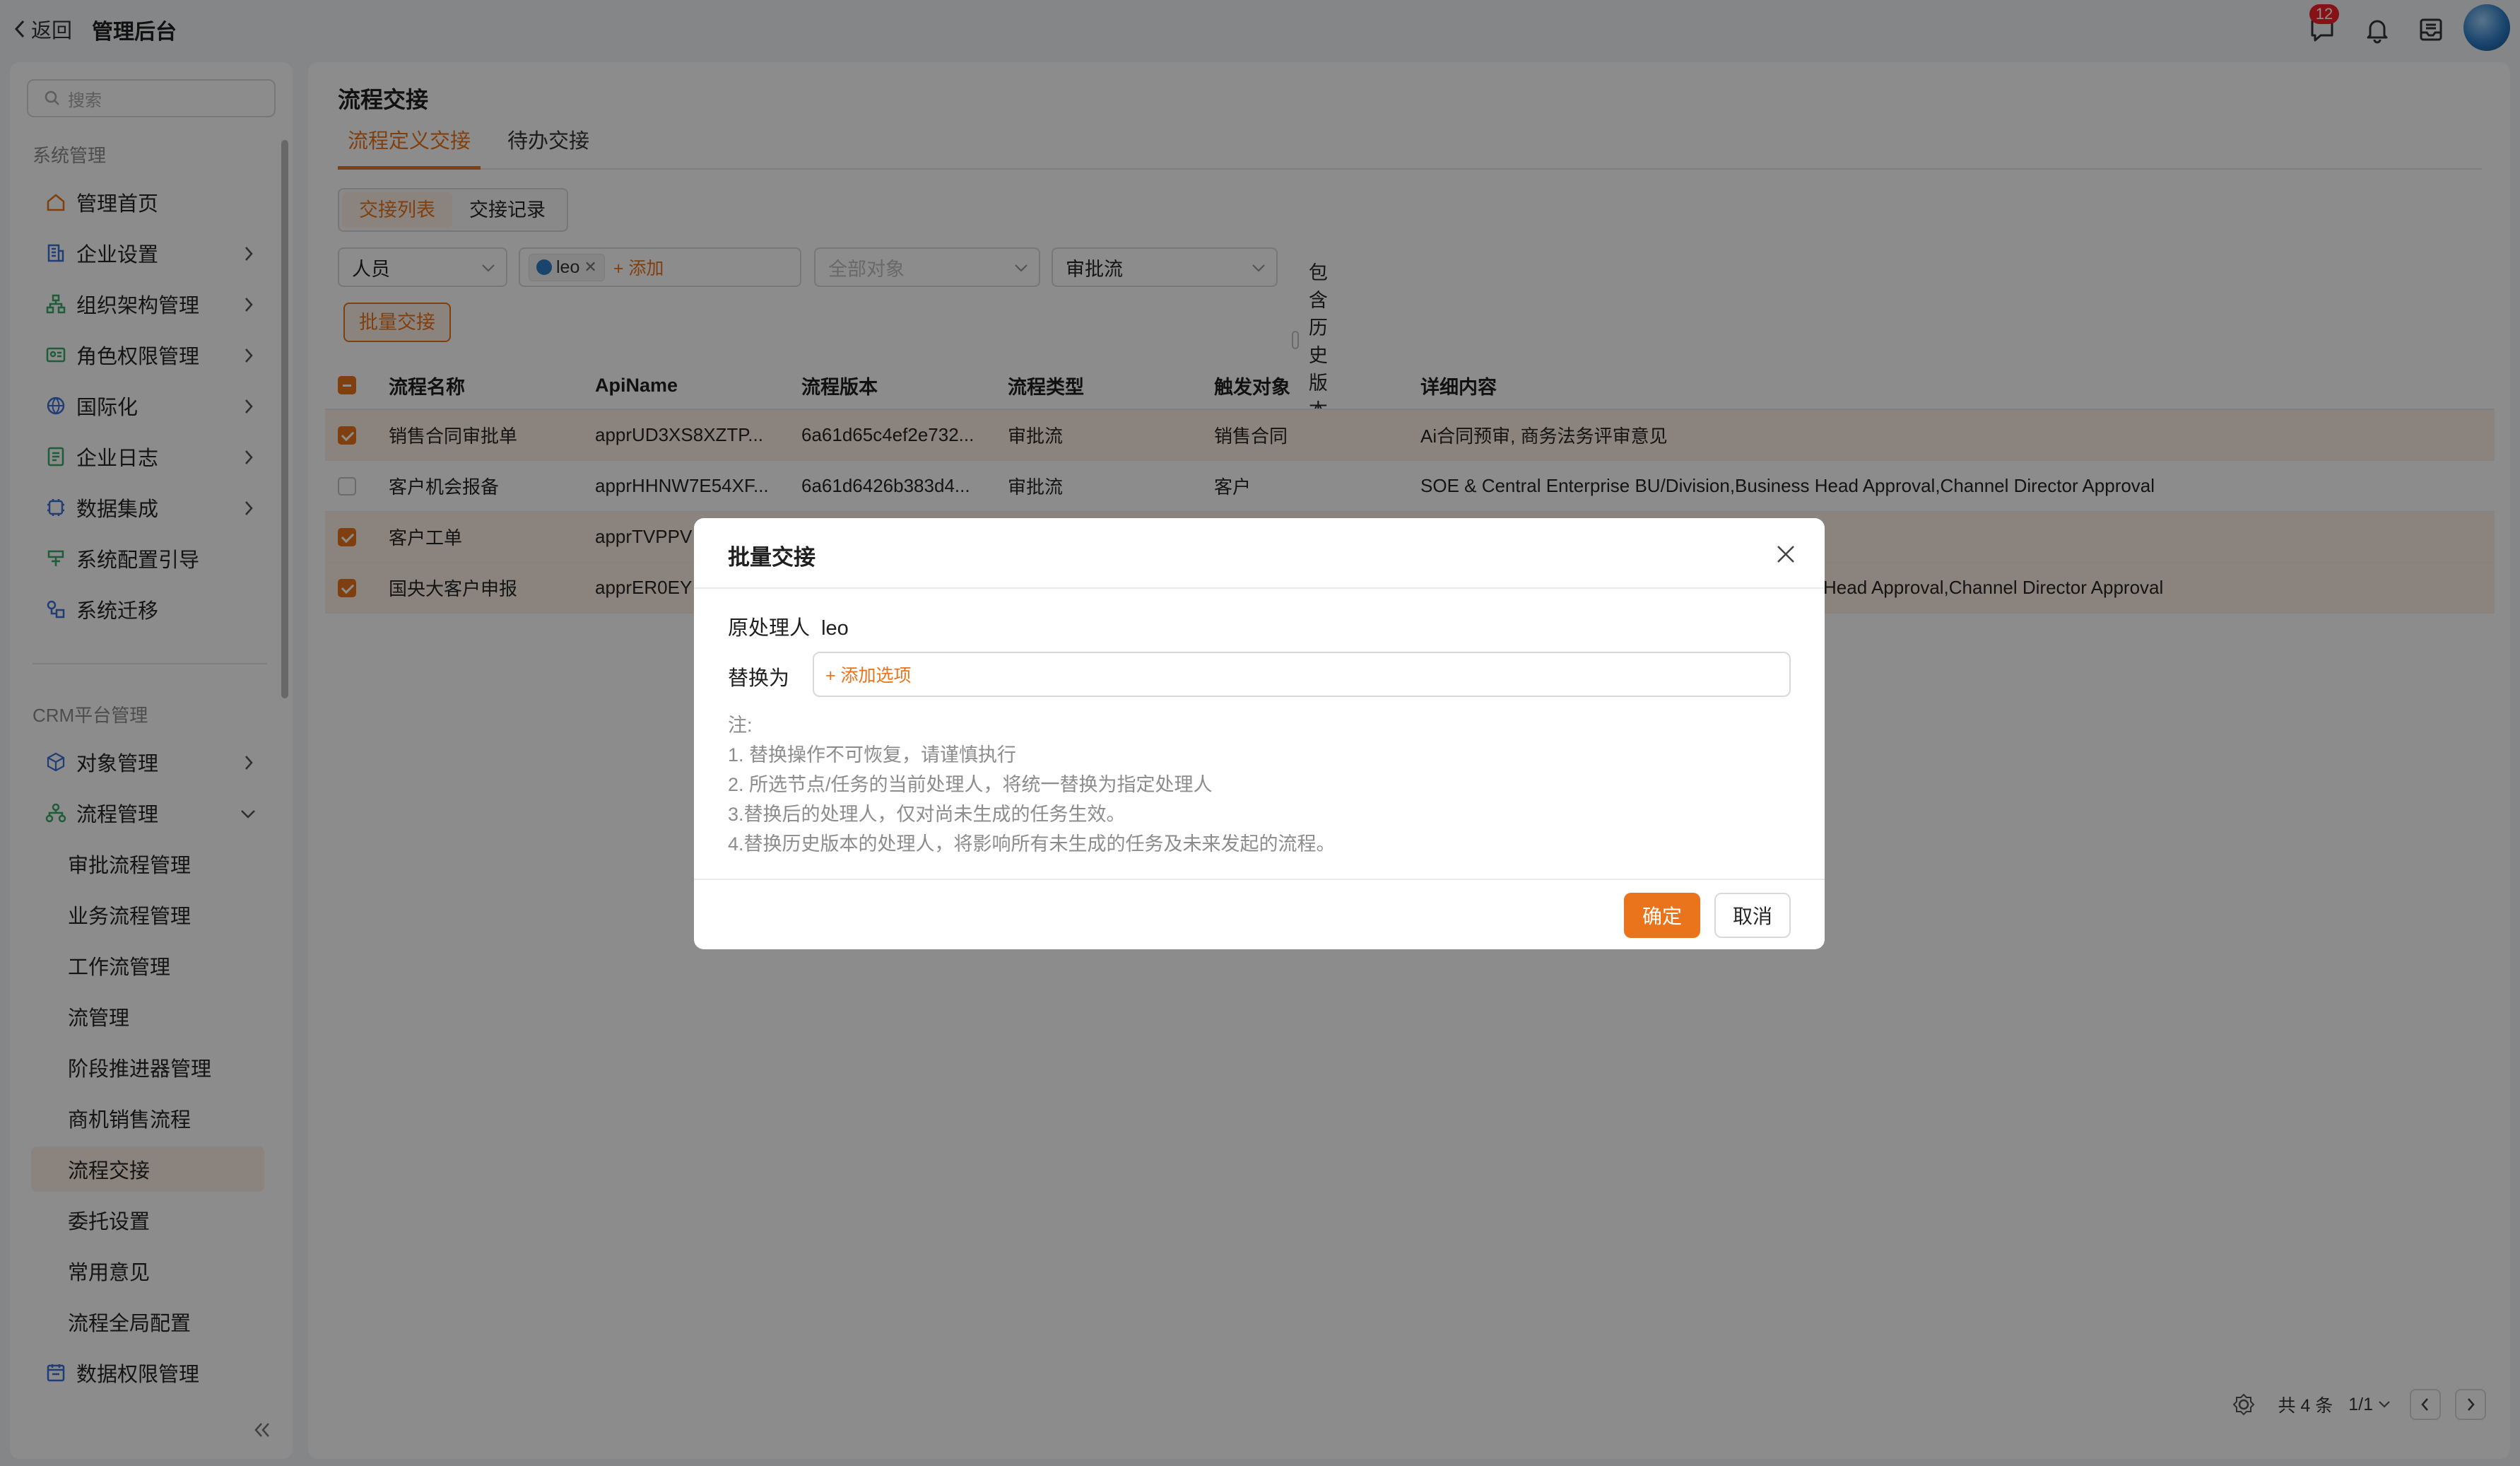 This screenshot has width=2520, height=1466. Describe the element at coordinates (869, 674) in the screenshot. I see `add-option-link: + 添加选项` at that location.